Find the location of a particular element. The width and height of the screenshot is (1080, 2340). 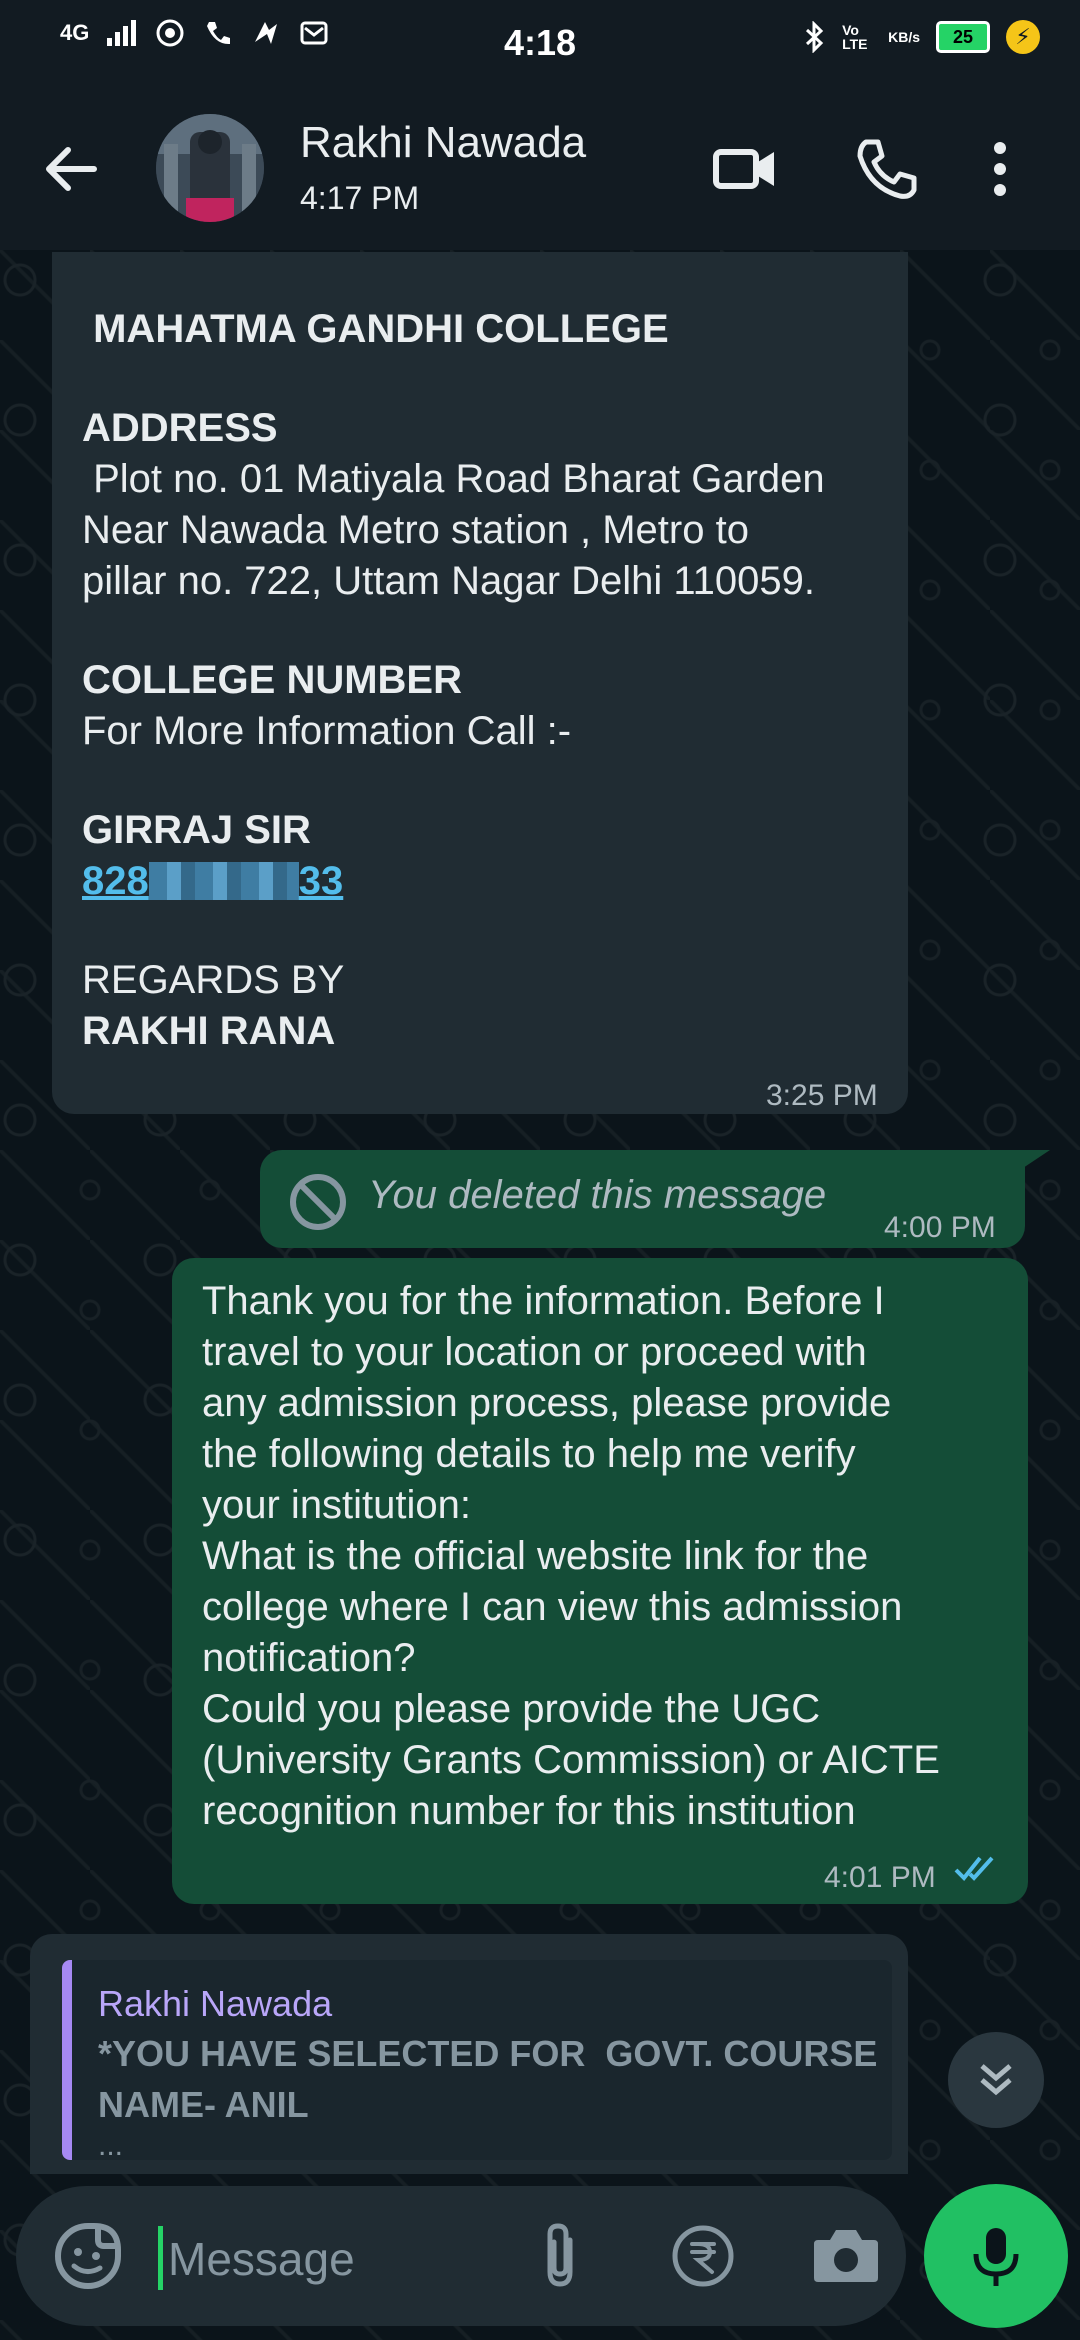

message-time: 4:01 PM is located at coordinates (880, 1877).